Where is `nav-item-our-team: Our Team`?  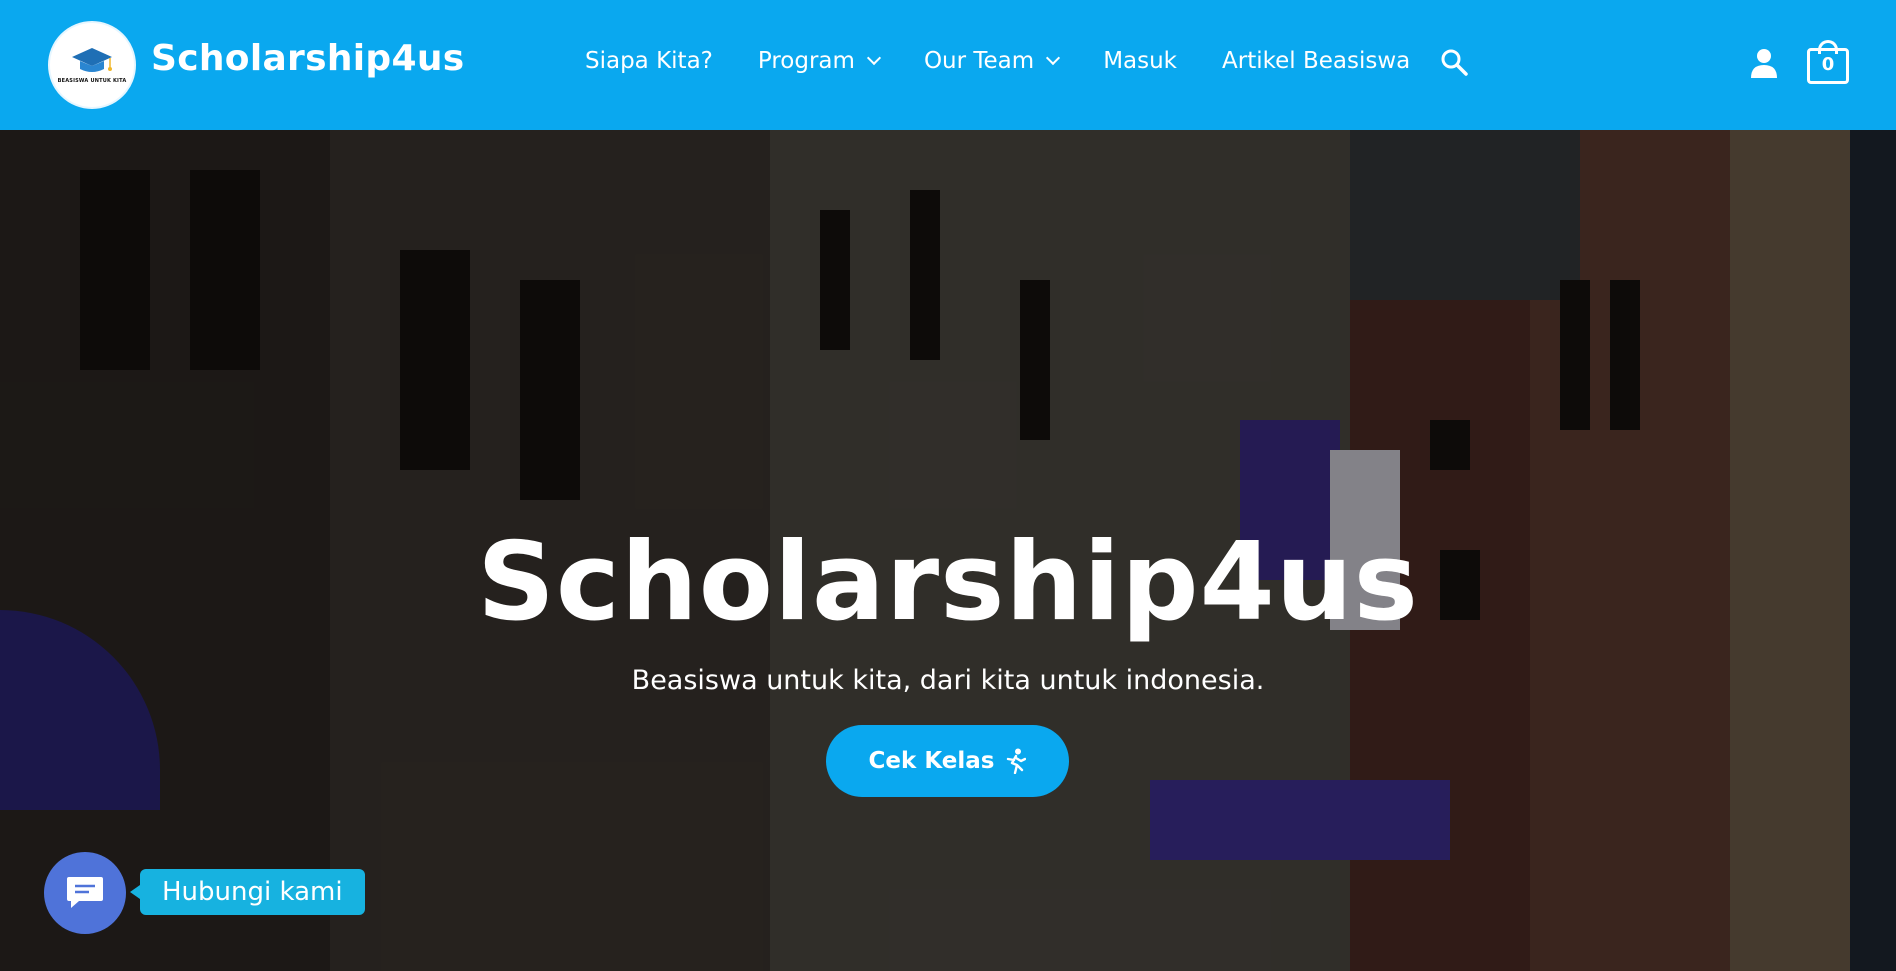 nav-item-our-team: Our Team is located at coordinates (992, 61).